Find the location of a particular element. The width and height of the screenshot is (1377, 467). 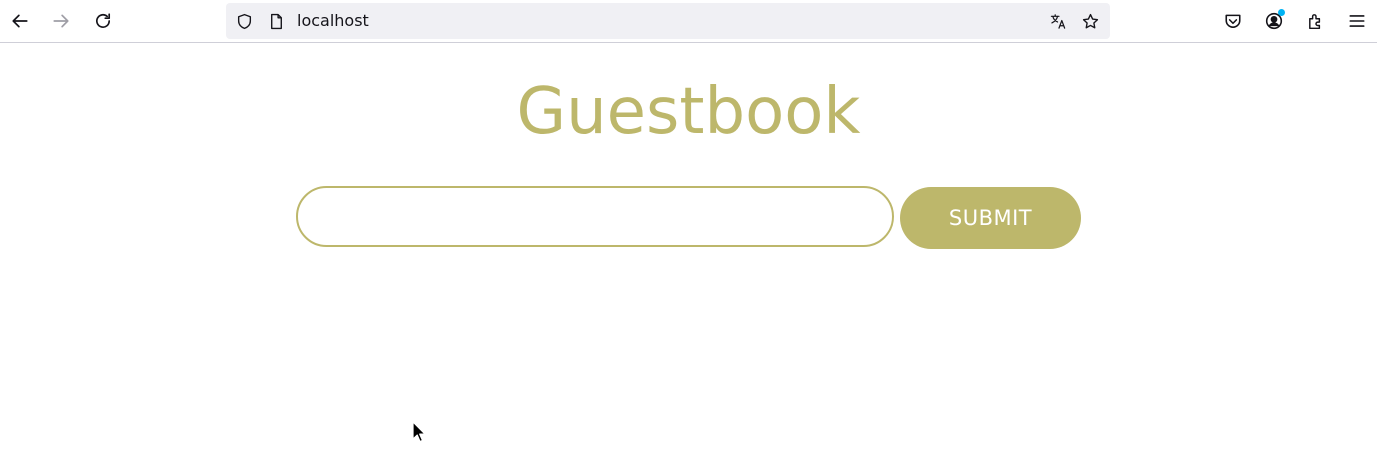

guestbook-entry-input is located at coordinates (595, 216).